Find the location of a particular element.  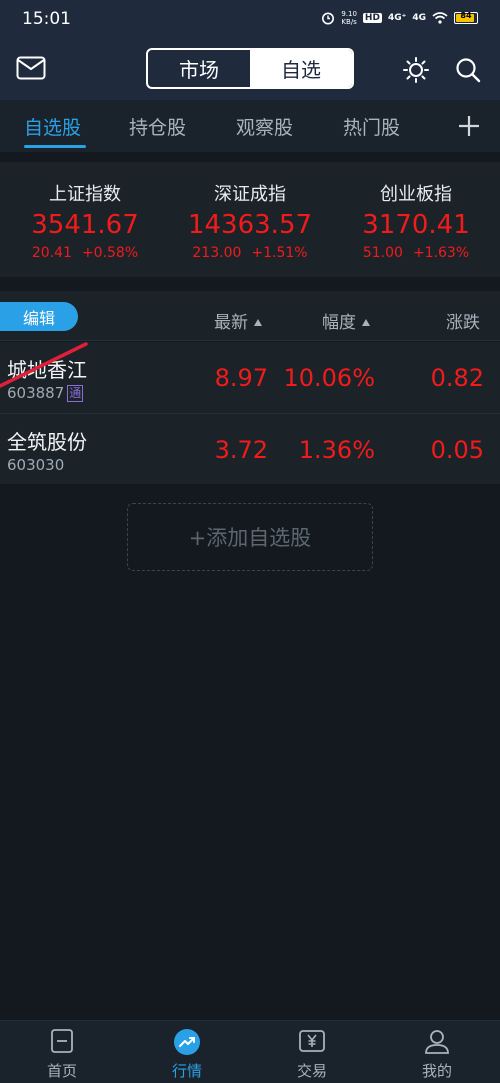

stock-row: 城地香江 603887 通 8.97 10.06% 0.82 is located at coordinates (250, 377).